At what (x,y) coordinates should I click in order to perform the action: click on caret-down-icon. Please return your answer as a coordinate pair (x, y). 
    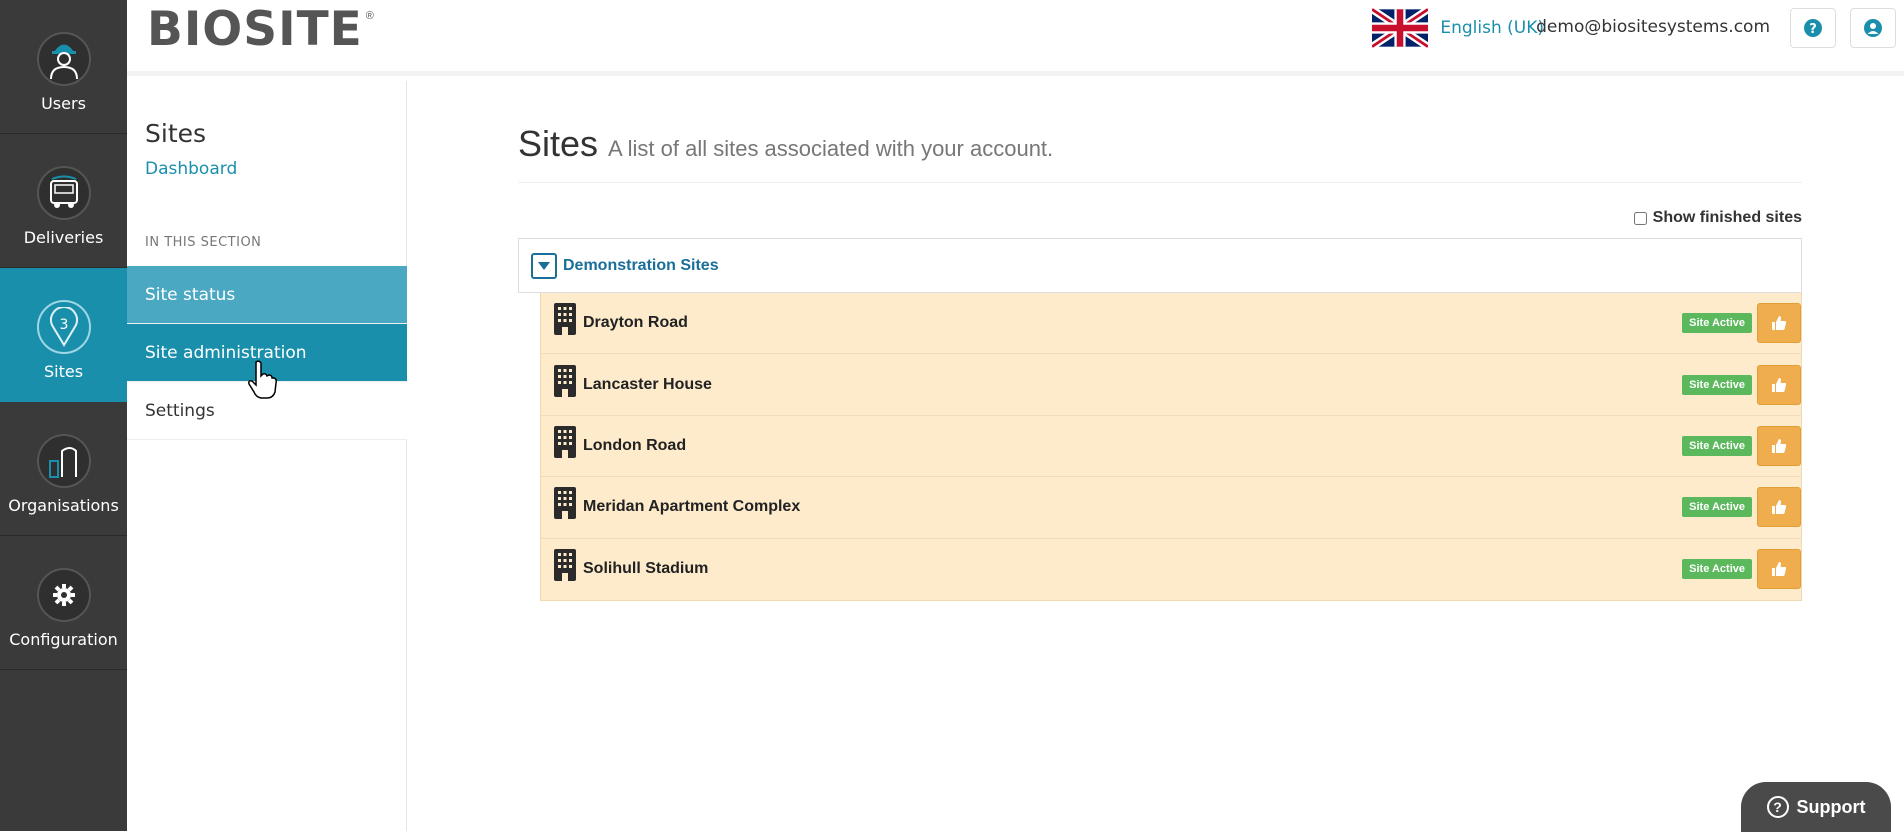
    Looking at the image, I should click on (544, 265).